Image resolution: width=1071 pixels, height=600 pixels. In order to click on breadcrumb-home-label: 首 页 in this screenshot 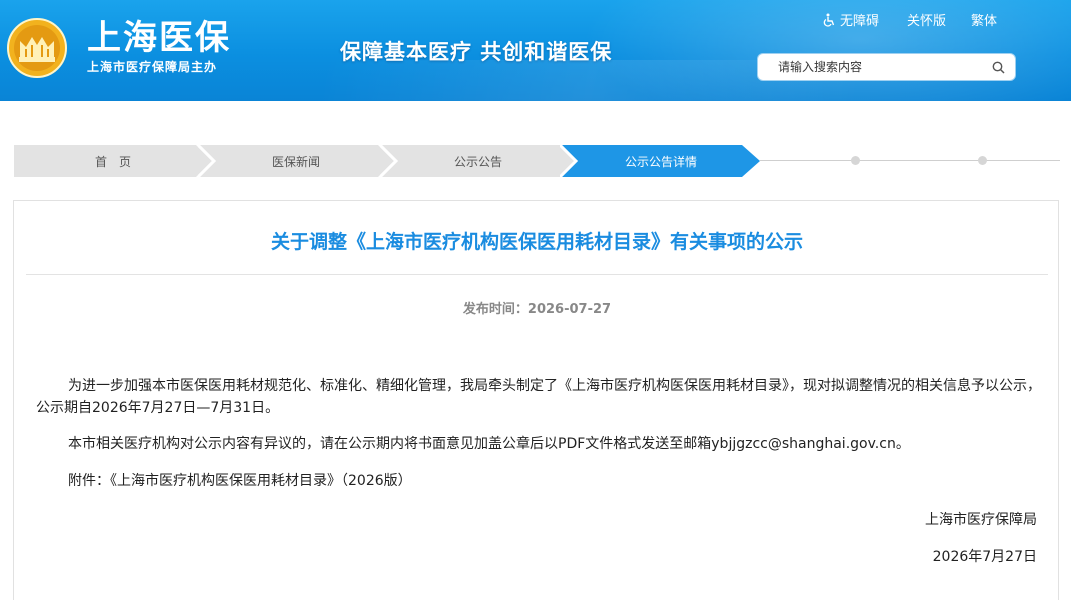, I will do `click(112, 161)`.